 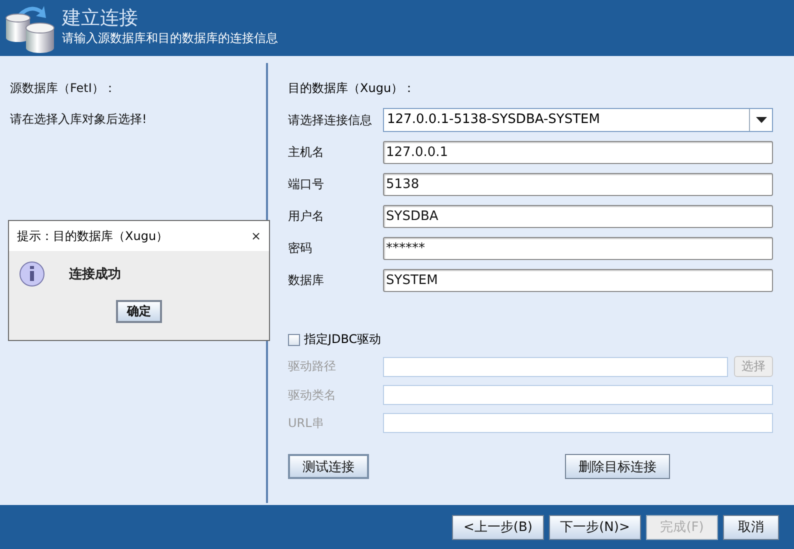 I want to click on field-label: 用户名, so click(x=306, y=216).